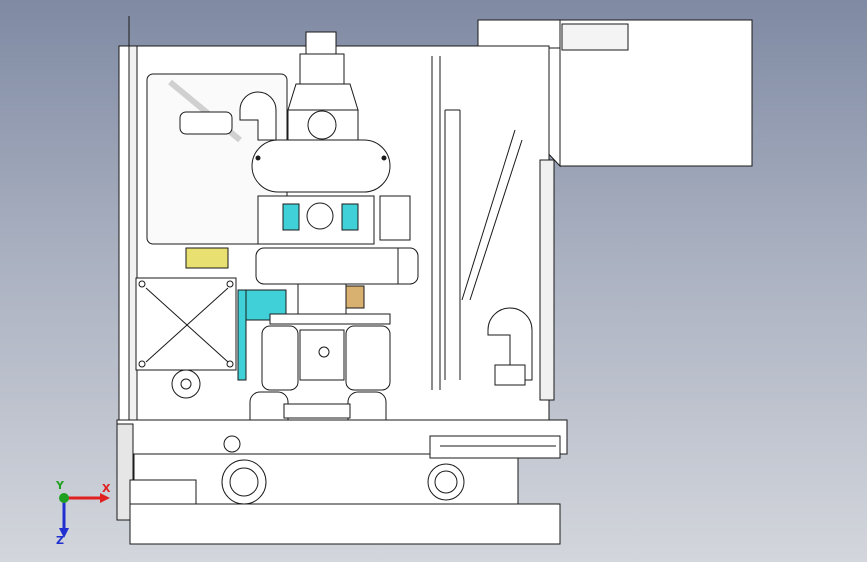 The width and height of the screenshot is (867, 562). Describe the element at coordinates (106, 488) in the screenshot. I see `x-axis-label: X` at that location.